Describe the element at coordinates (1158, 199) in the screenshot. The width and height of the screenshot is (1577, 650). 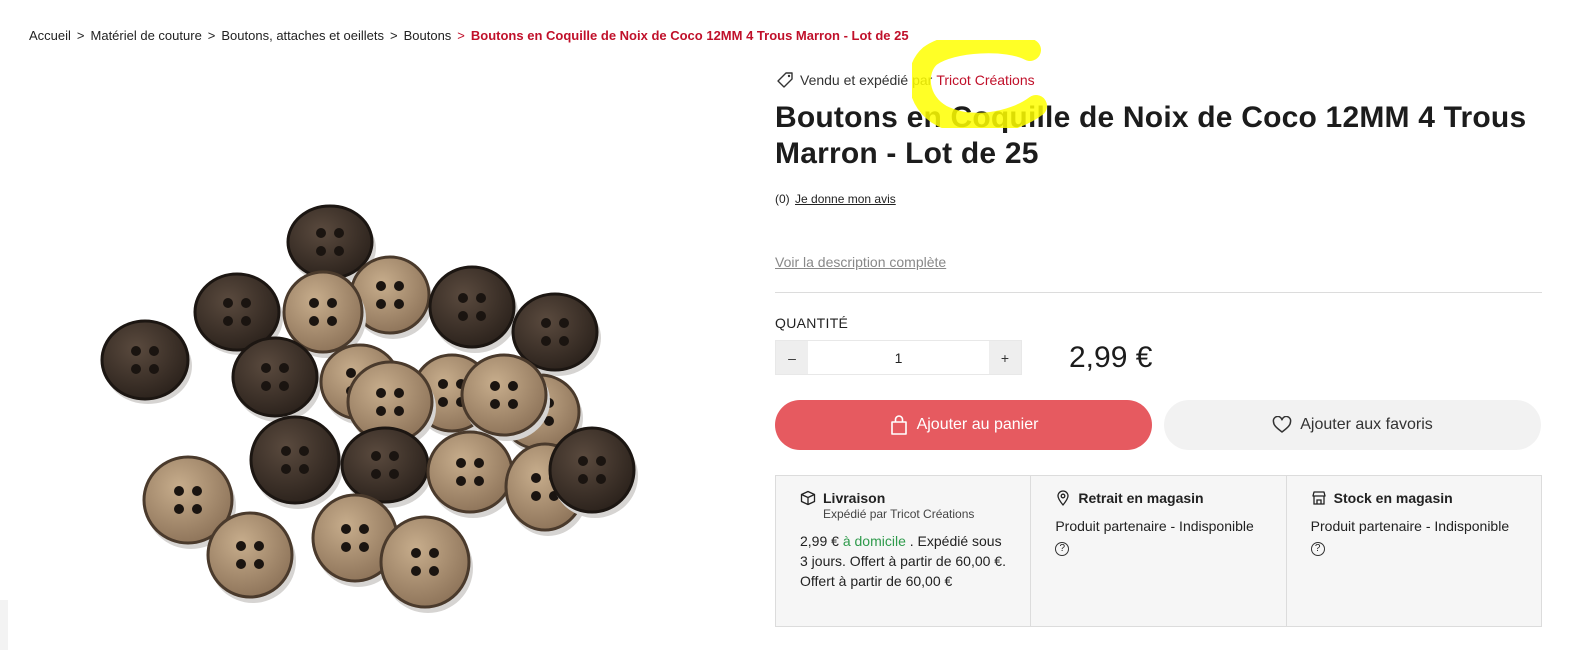
I see `reviews-row: (0) Je donne mon avis` at that location.